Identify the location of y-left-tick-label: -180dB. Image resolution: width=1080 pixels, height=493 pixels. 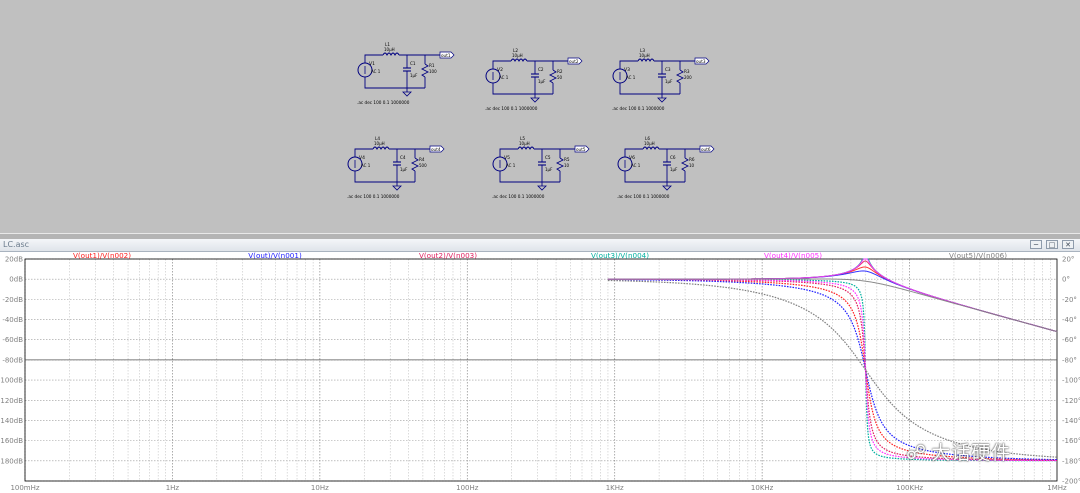
(11, 461).